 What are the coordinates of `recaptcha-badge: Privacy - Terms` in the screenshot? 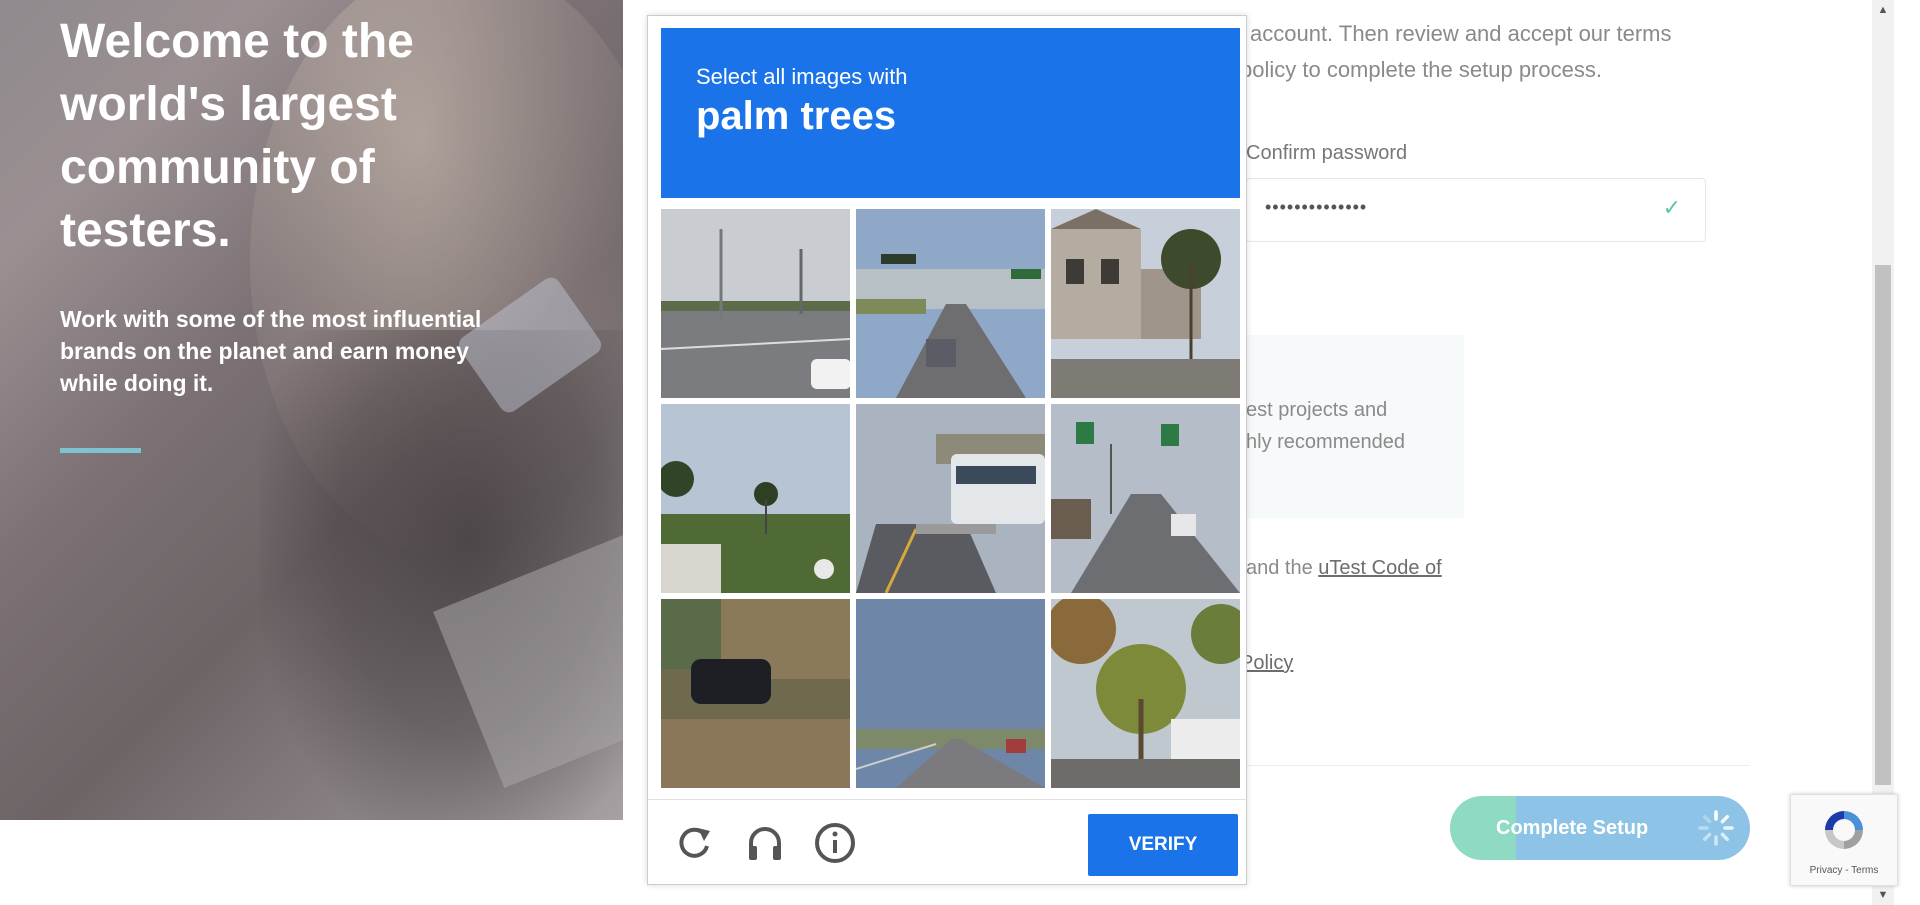 It's located at (1844, 840).